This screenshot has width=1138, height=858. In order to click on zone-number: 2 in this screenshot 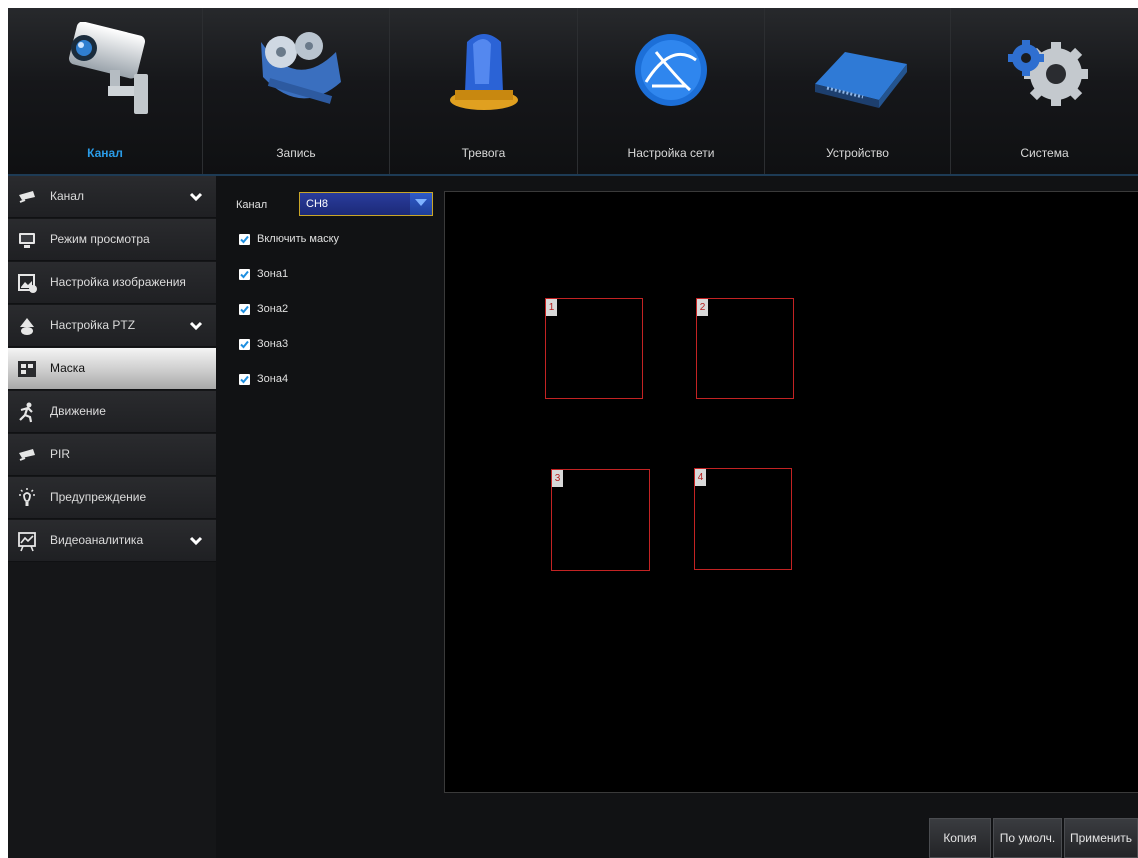, I will do `click(702, 307)`.